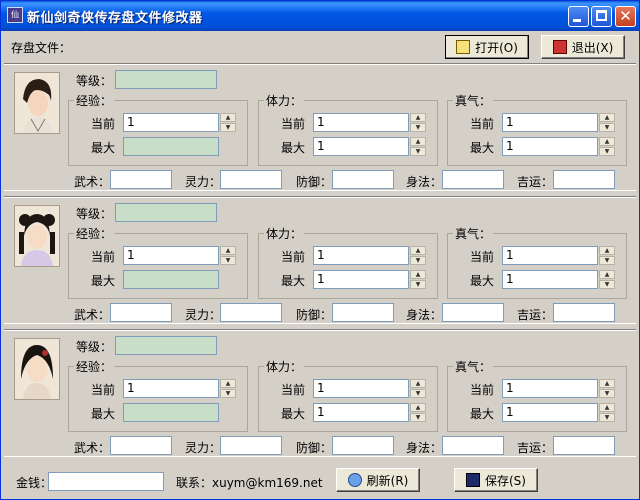 This screenshot has height=500, width=640. Describe the element at coordinates (320, 16) in the screenshot. I see `title-bar: 仙 新仙剑奇侠传存盘文件修改器 ✕` at that location.